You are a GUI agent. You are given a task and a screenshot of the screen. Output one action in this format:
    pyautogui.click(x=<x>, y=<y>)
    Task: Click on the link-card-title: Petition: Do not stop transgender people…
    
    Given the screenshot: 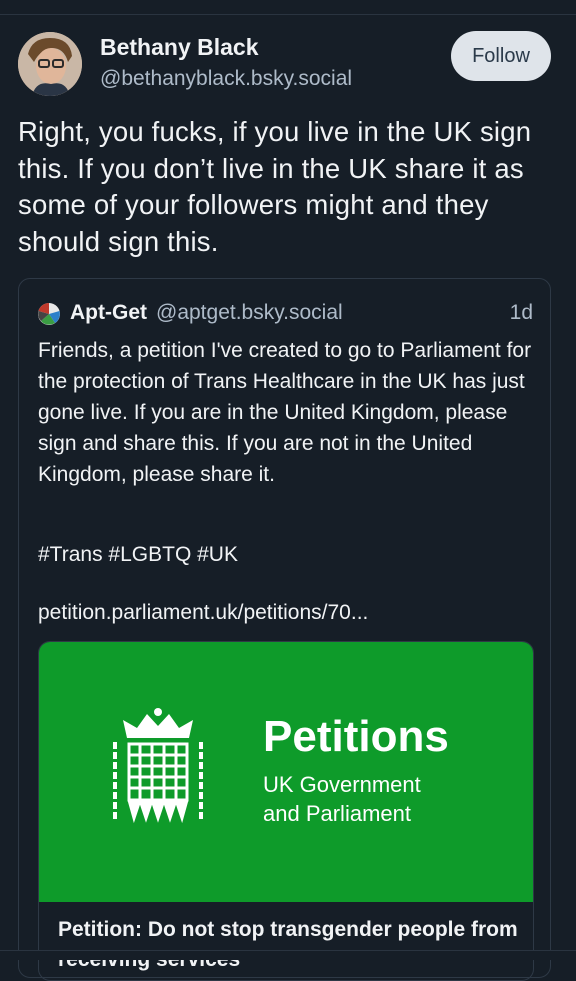 What is the action you would take?
    pyautogui.click(x=288, y=945)
    